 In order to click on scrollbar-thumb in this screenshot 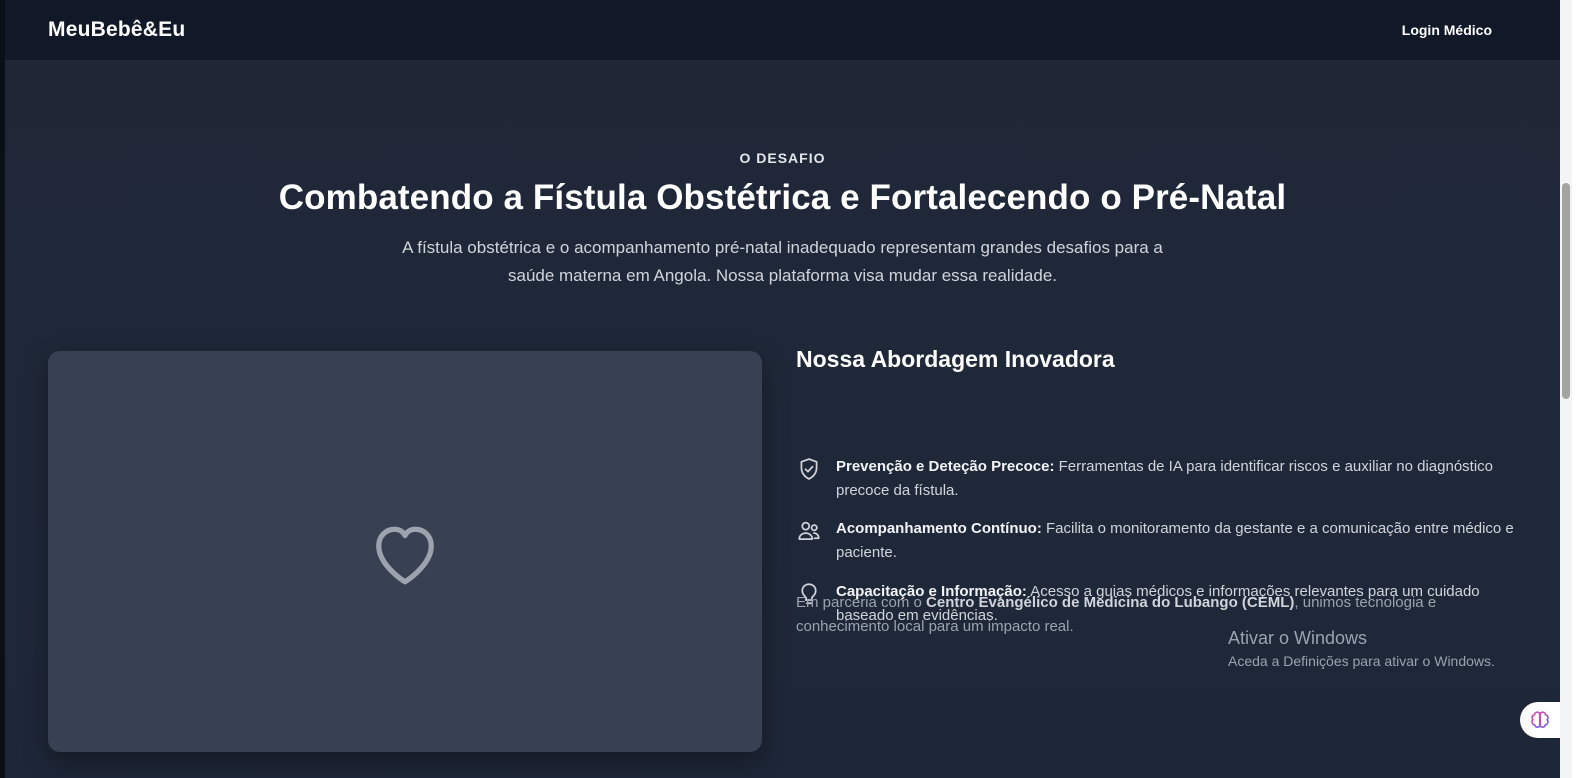, I will do `click(1566, 291)`.